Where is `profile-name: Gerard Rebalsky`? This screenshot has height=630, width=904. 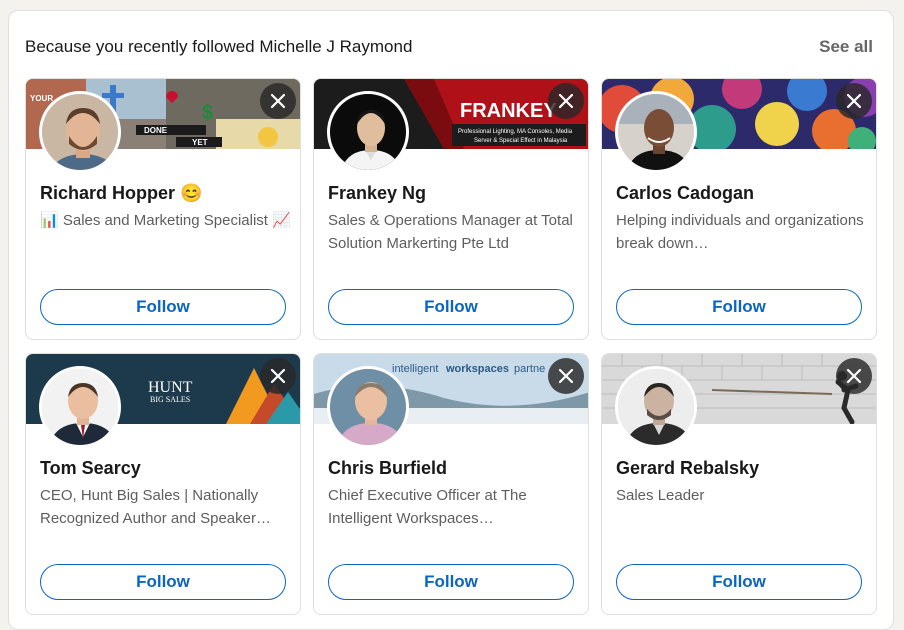 profile-name: Gerard Rebalsky is located at coordinates (687, 468).